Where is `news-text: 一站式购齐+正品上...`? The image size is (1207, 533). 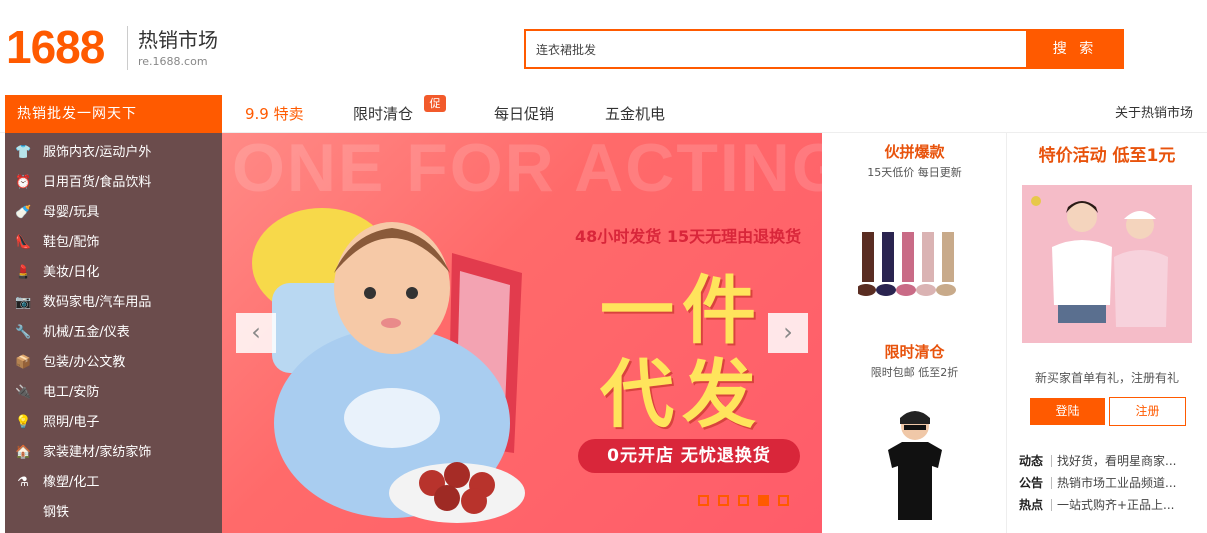
news-text: 一站式购齐+正品上... is located at coordinates (1127, 505).